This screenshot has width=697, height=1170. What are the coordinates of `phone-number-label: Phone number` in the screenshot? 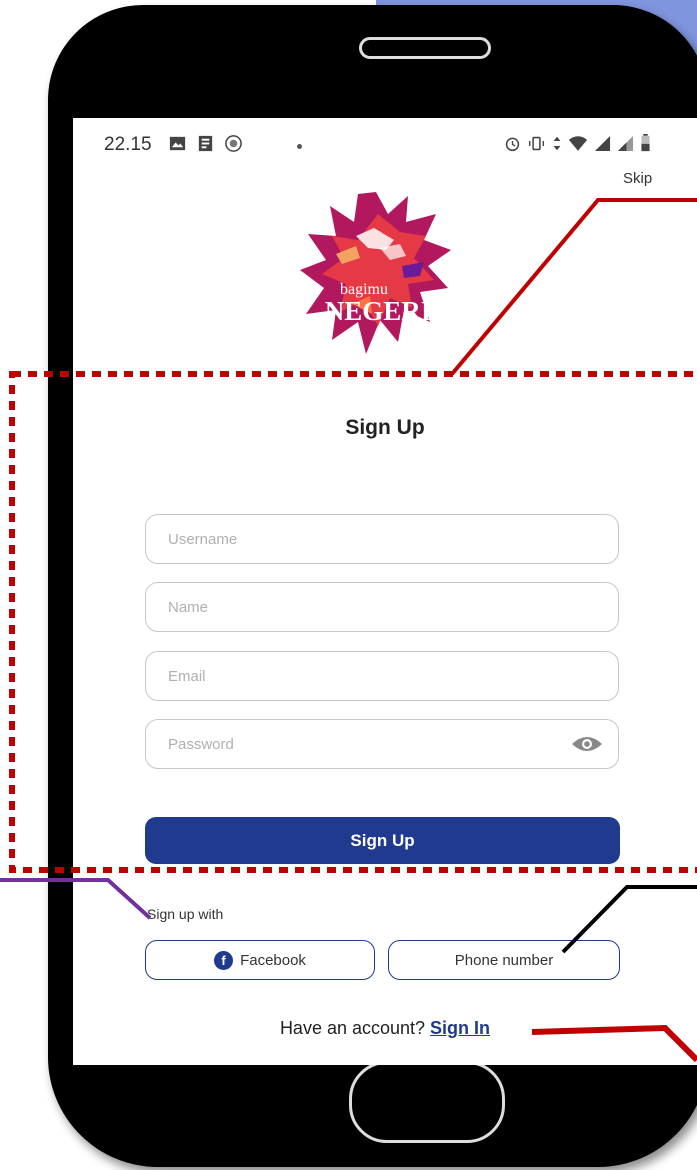 It's located at (504, 960).